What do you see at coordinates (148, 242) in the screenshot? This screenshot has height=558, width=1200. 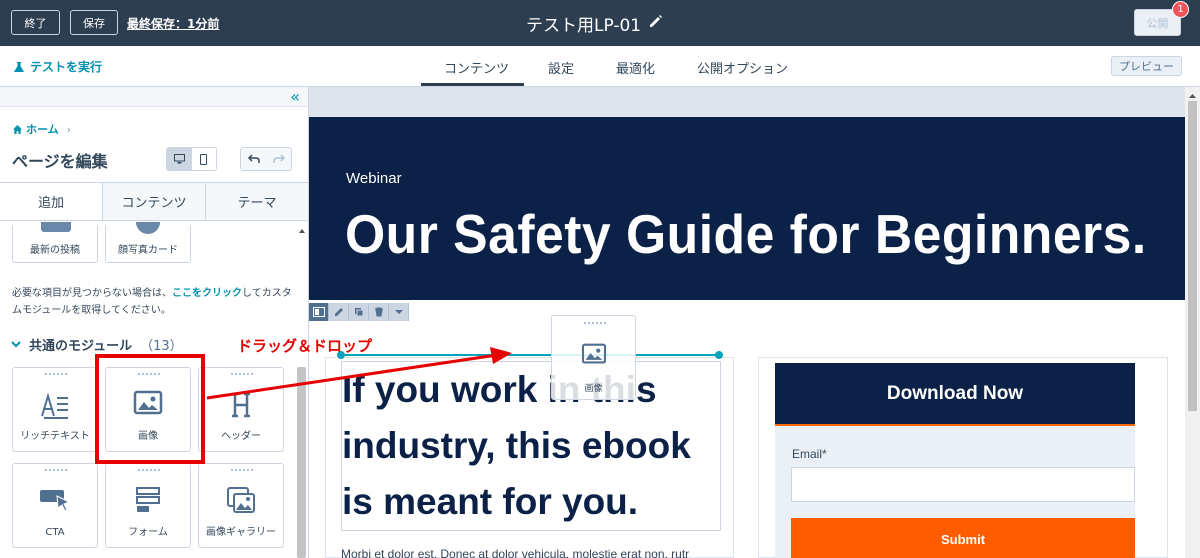 I see `module-profile-card: 顔写真カード` at bounding box center [148, 242].